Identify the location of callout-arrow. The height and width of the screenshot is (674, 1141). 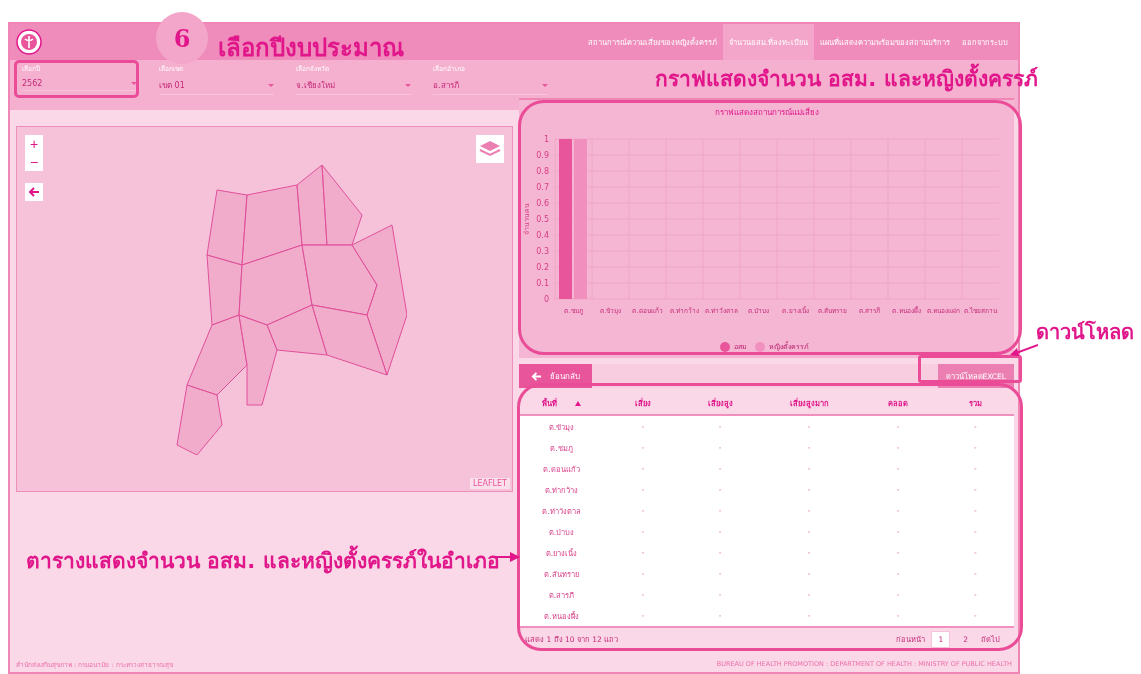
(1023, 349).